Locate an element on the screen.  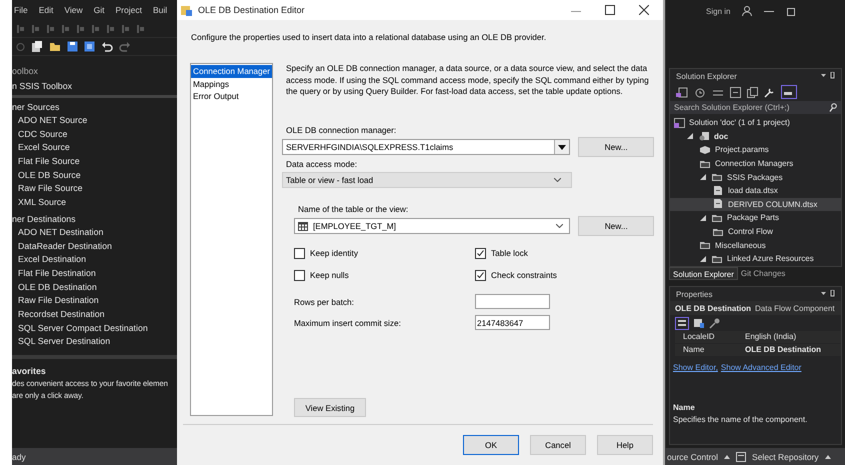
toolbox-item: ADO NET Source is located at coordinates (96, 121).